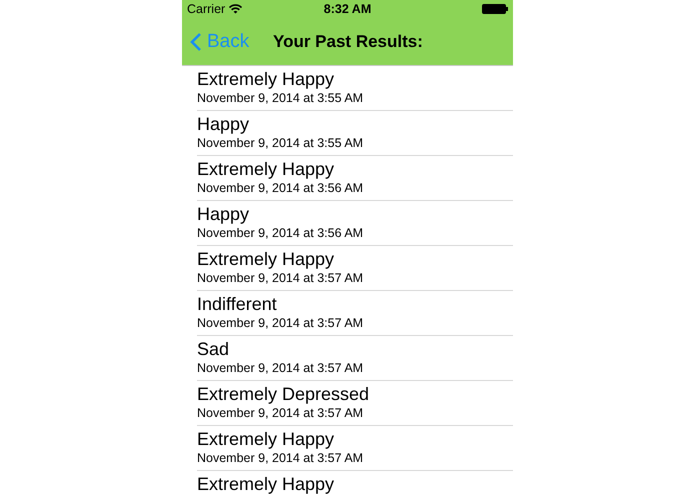 The height and width of the screenshot is (494, 695). Describe the element at coordinates (348, 9) in the screenshot. I see `status-time: 8:32 AM` at that location.